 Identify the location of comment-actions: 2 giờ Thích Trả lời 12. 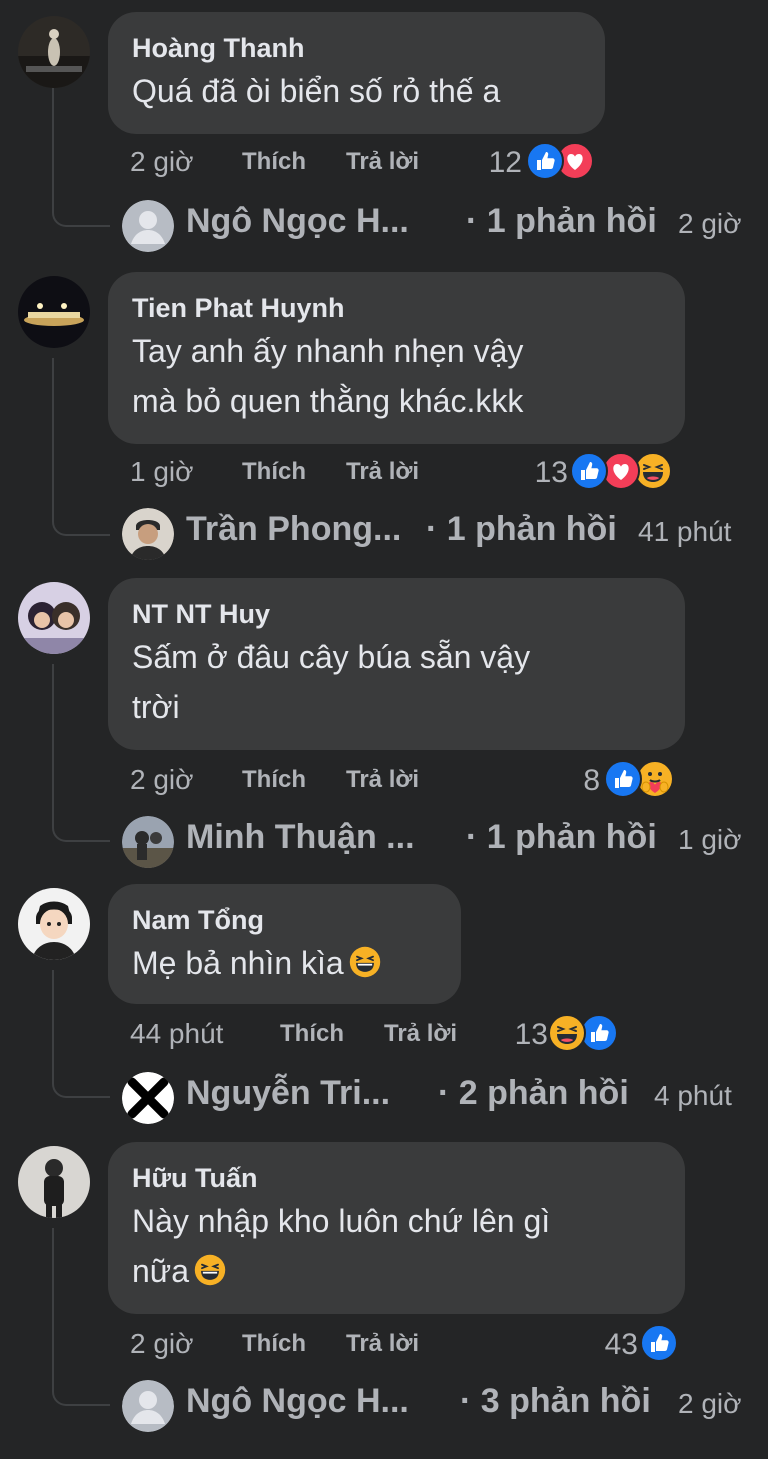
(410, 162).